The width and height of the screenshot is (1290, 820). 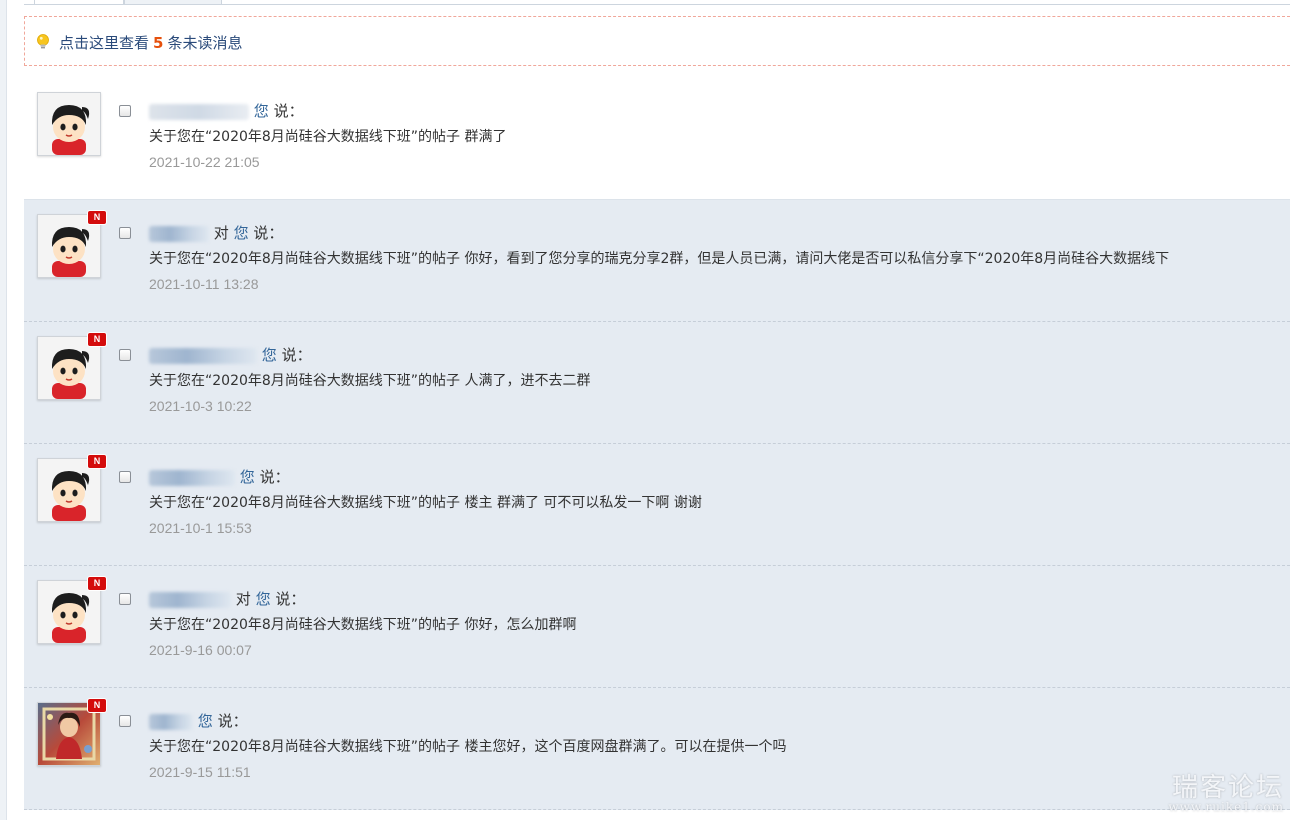 What do you see at coordinates (200, 528) in the screenshot?
I see `message-time: 2021-10-1 15:53` at bounding box center [200, 528].